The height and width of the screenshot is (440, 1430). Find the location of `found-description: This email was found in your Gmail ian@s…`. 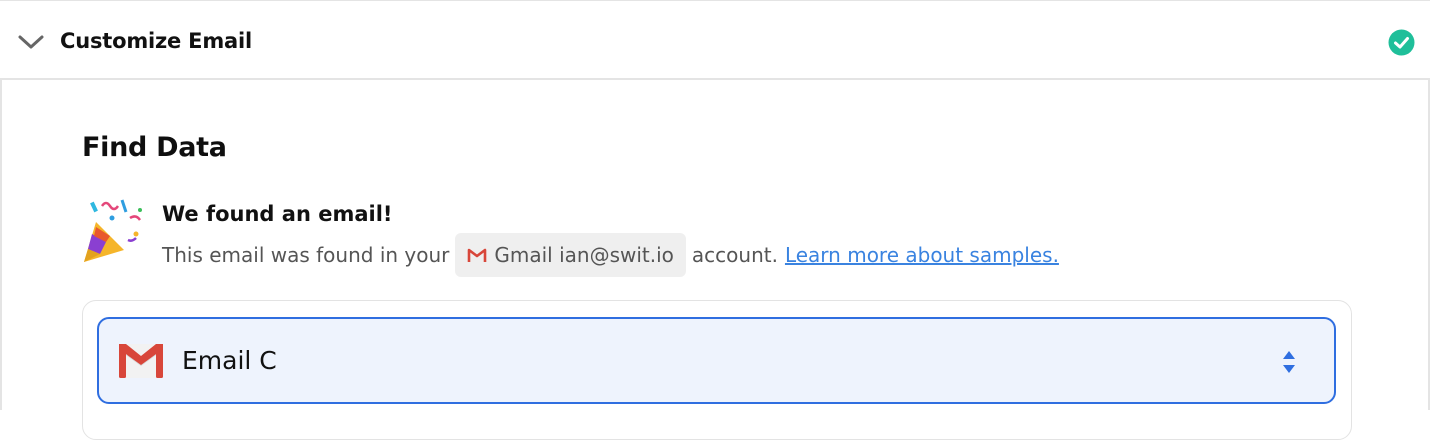

found-description: This email was found in your Gmail ian@s… is located at coordinates (610, 255).